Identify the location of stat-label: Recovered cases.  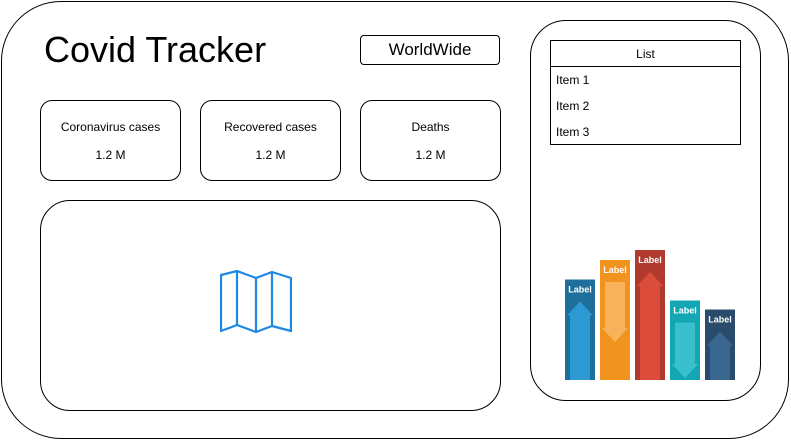
(270, 127).